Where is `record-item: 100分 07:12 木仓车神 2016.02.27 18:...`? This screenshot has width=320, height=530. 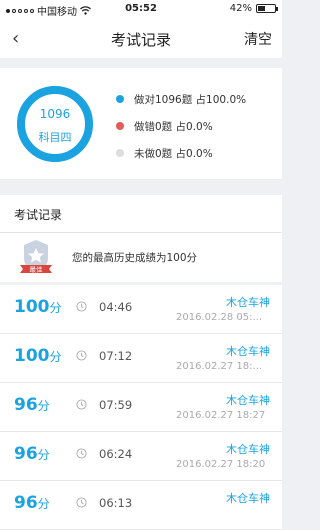 record-item: 100分 07:12 木仓车神 2016.02.27 18:... is located at coordinates (141, 358).